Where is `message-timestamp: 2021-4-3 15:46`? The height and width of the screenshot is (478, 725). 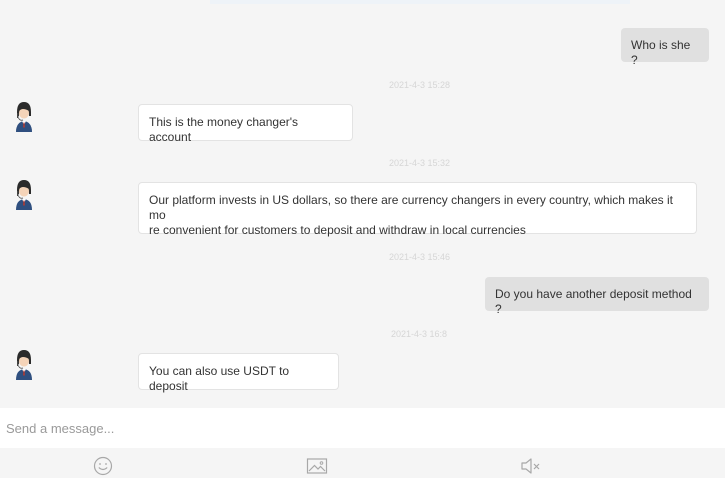 message-timestamp: 2021-4-3 15:46 is located at coordinates (420, 257).